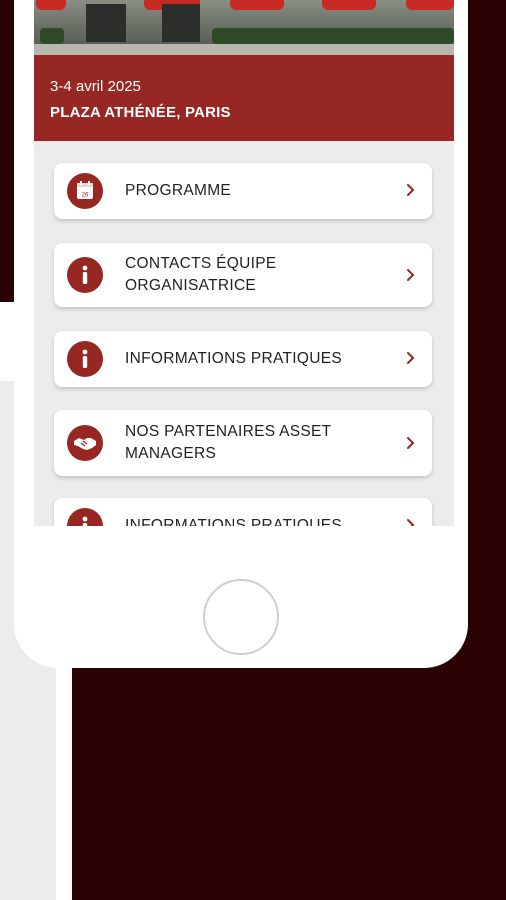  I want to click on menu-item-infos-pratiques: INFORMATIONS PRATIQUES, so click(243, 359).